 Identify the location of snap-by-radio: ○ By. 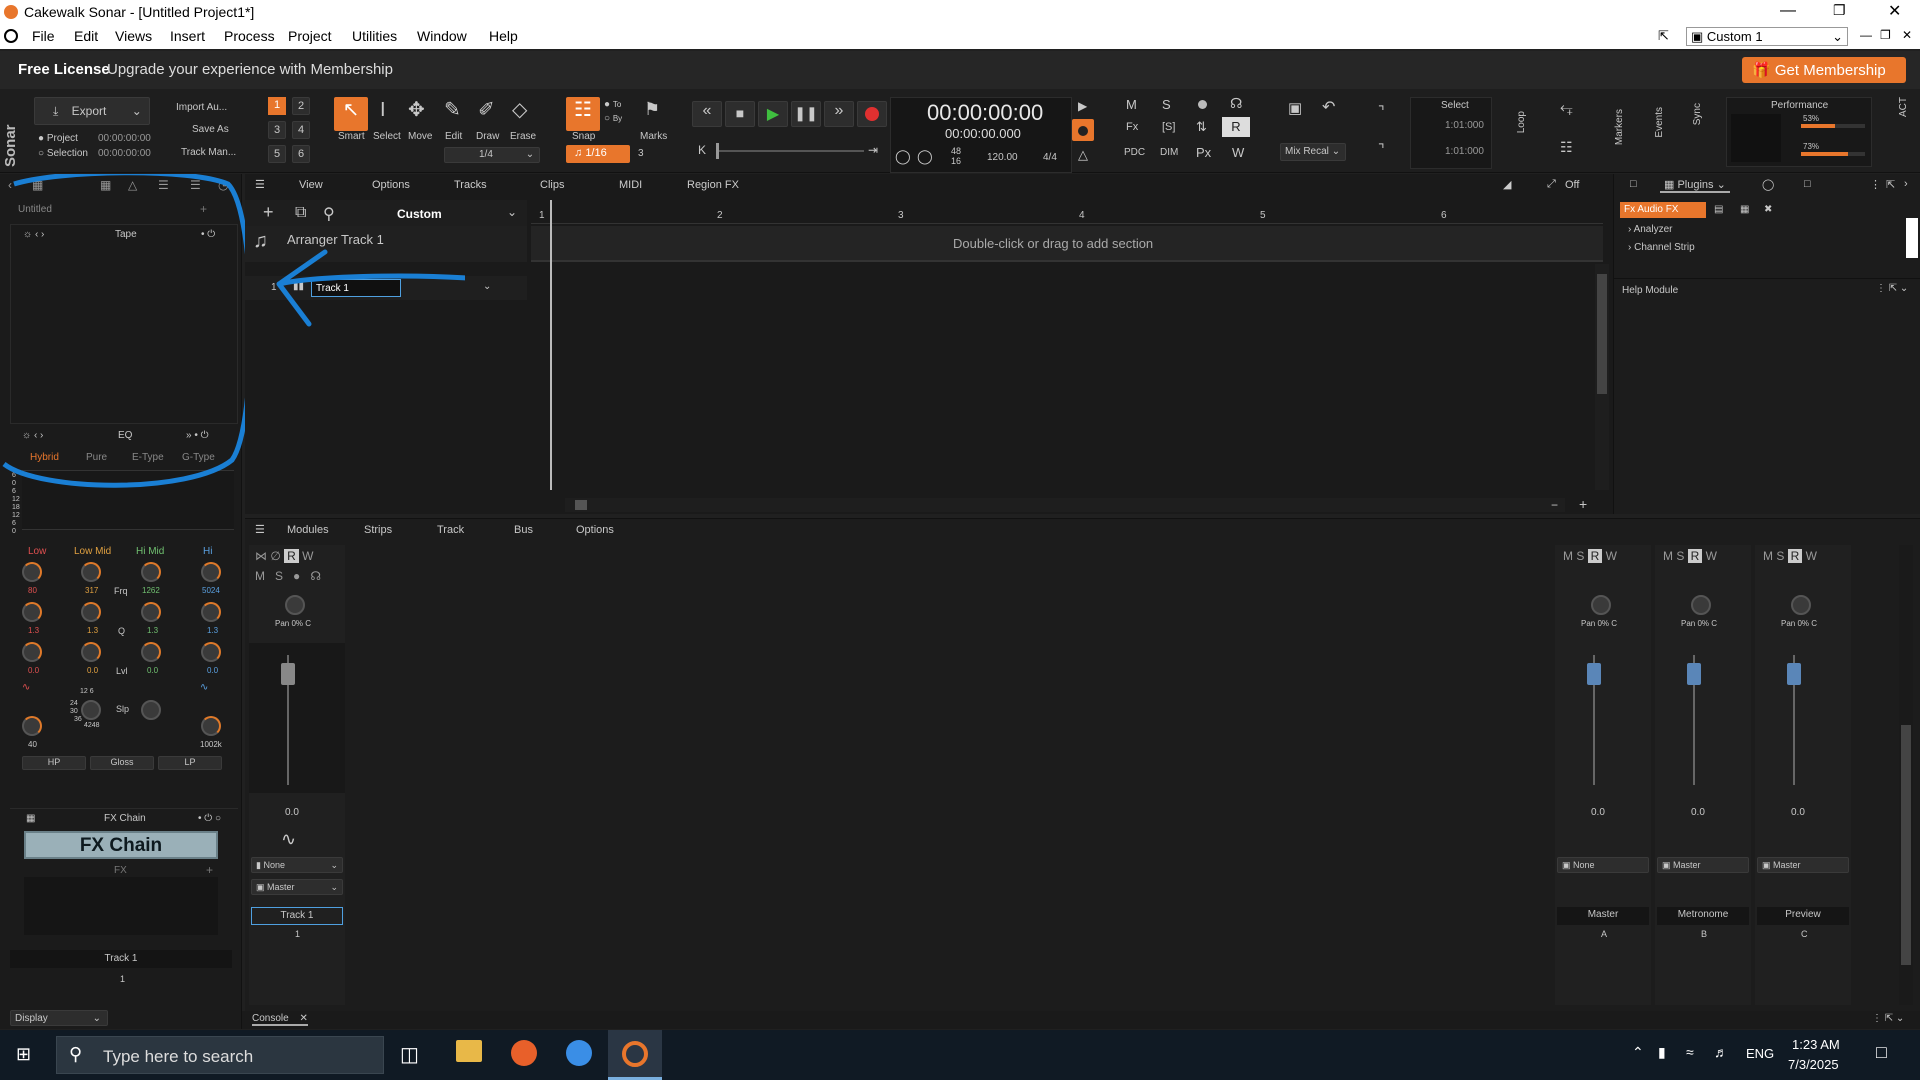
(613, 118).